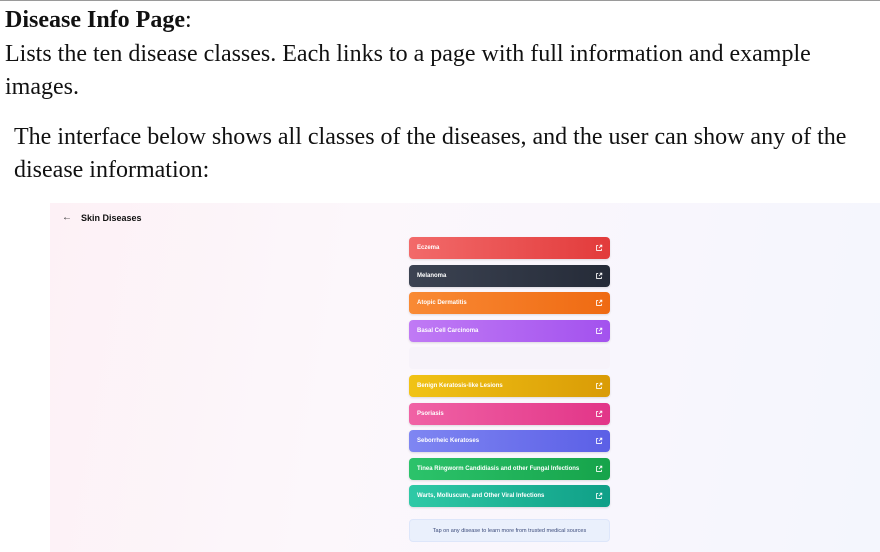 The width and height of the screenshot is (880, 552). I want to click on section-heading: Disease Info Page:, so click(98, 20).